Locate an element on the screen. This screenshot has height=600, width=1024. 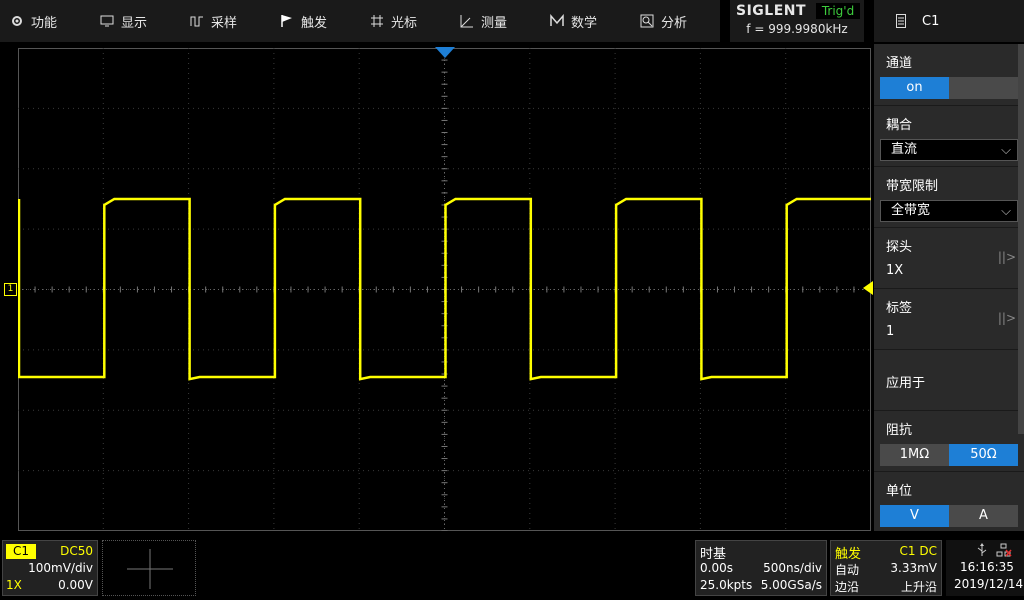
menu-display: 显示 is located at coordinates (135, 21).